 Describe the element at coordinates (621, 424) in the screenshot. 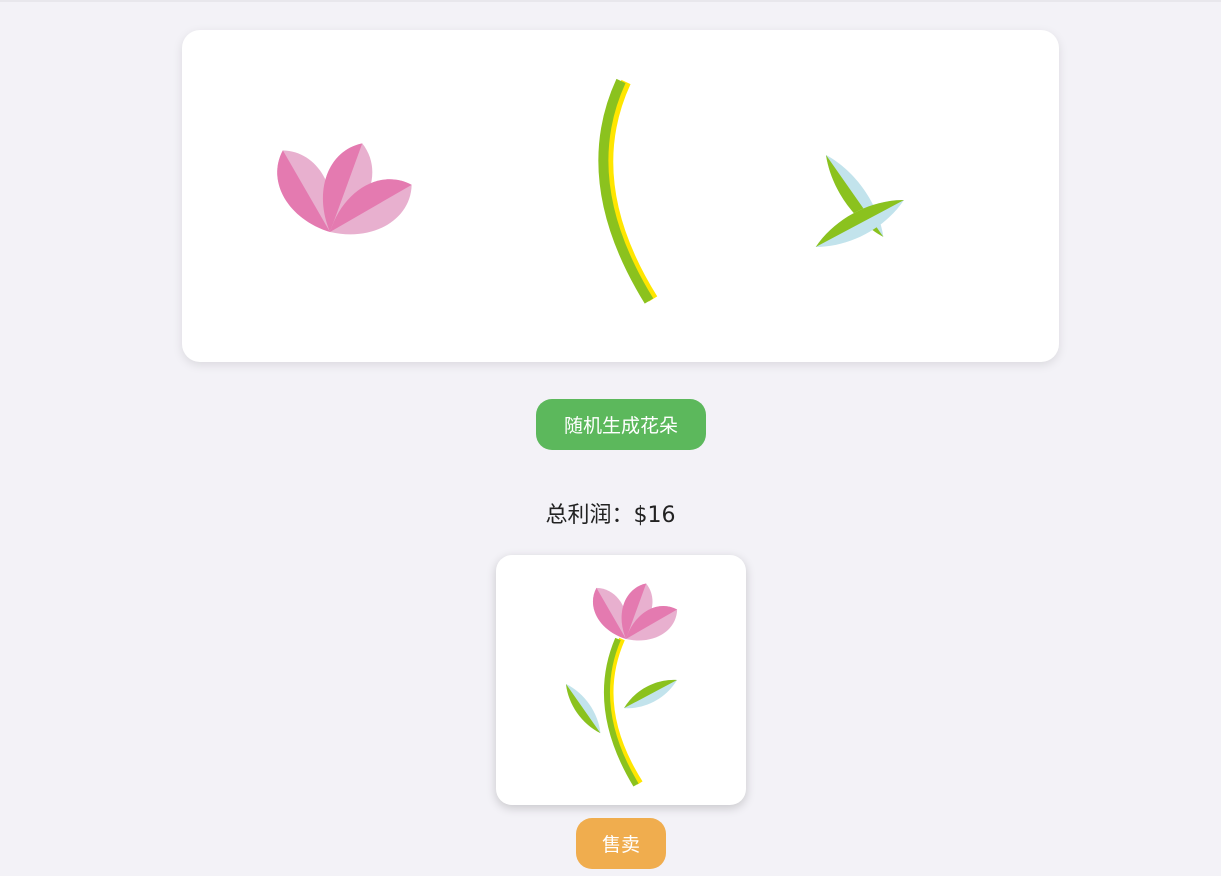

I see `generate-flower-button: 随机生成花朵` at that location.